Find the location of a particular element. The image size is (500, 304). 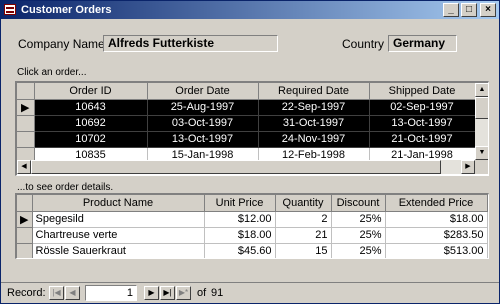

close-button: × is located at coordinates (488, 10).